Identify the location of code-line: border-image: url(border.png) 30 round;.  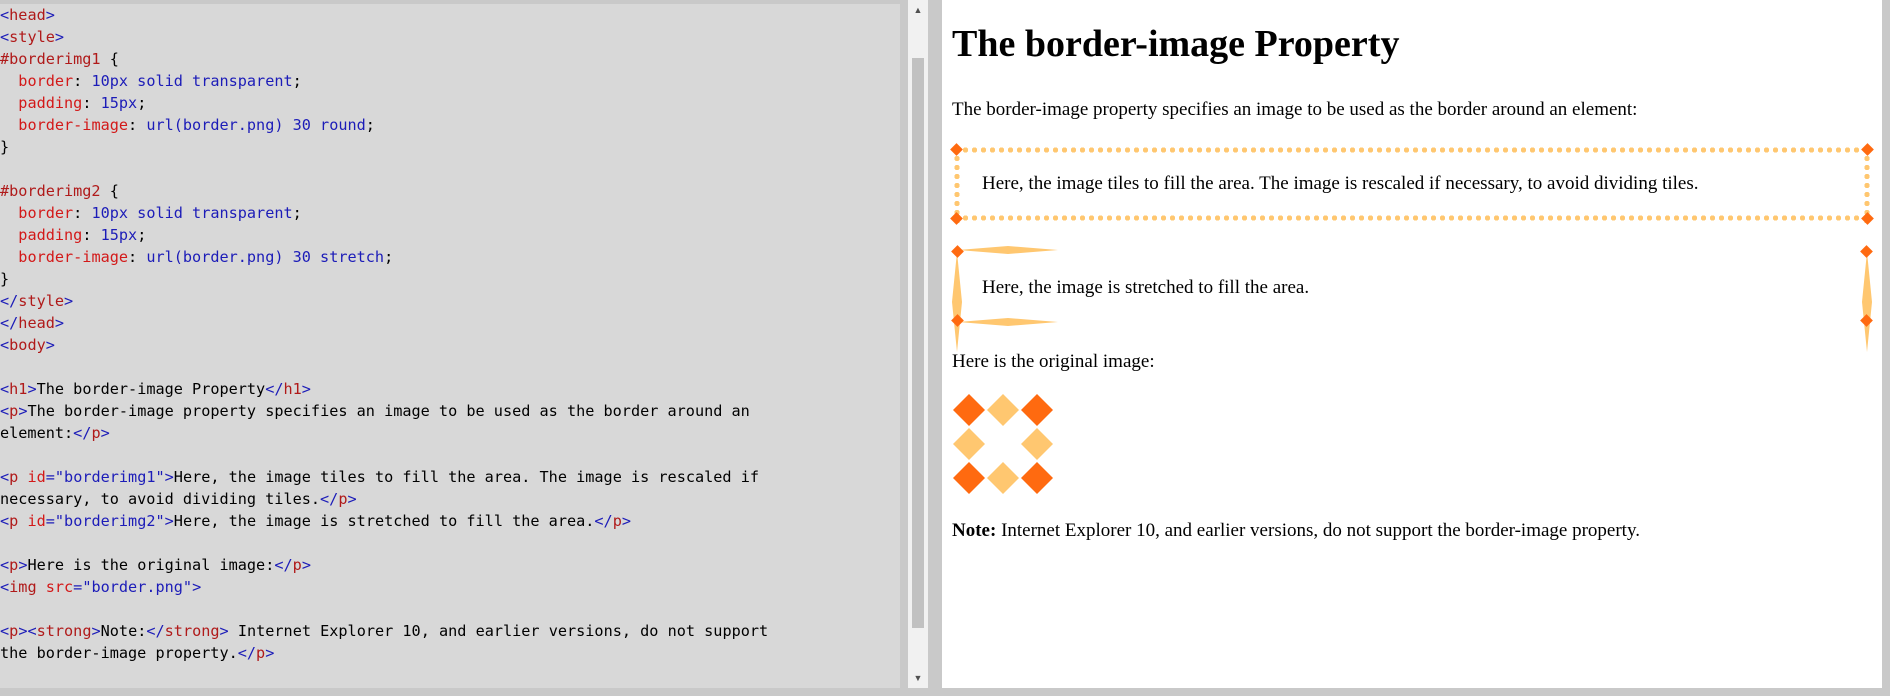
(450, 125).